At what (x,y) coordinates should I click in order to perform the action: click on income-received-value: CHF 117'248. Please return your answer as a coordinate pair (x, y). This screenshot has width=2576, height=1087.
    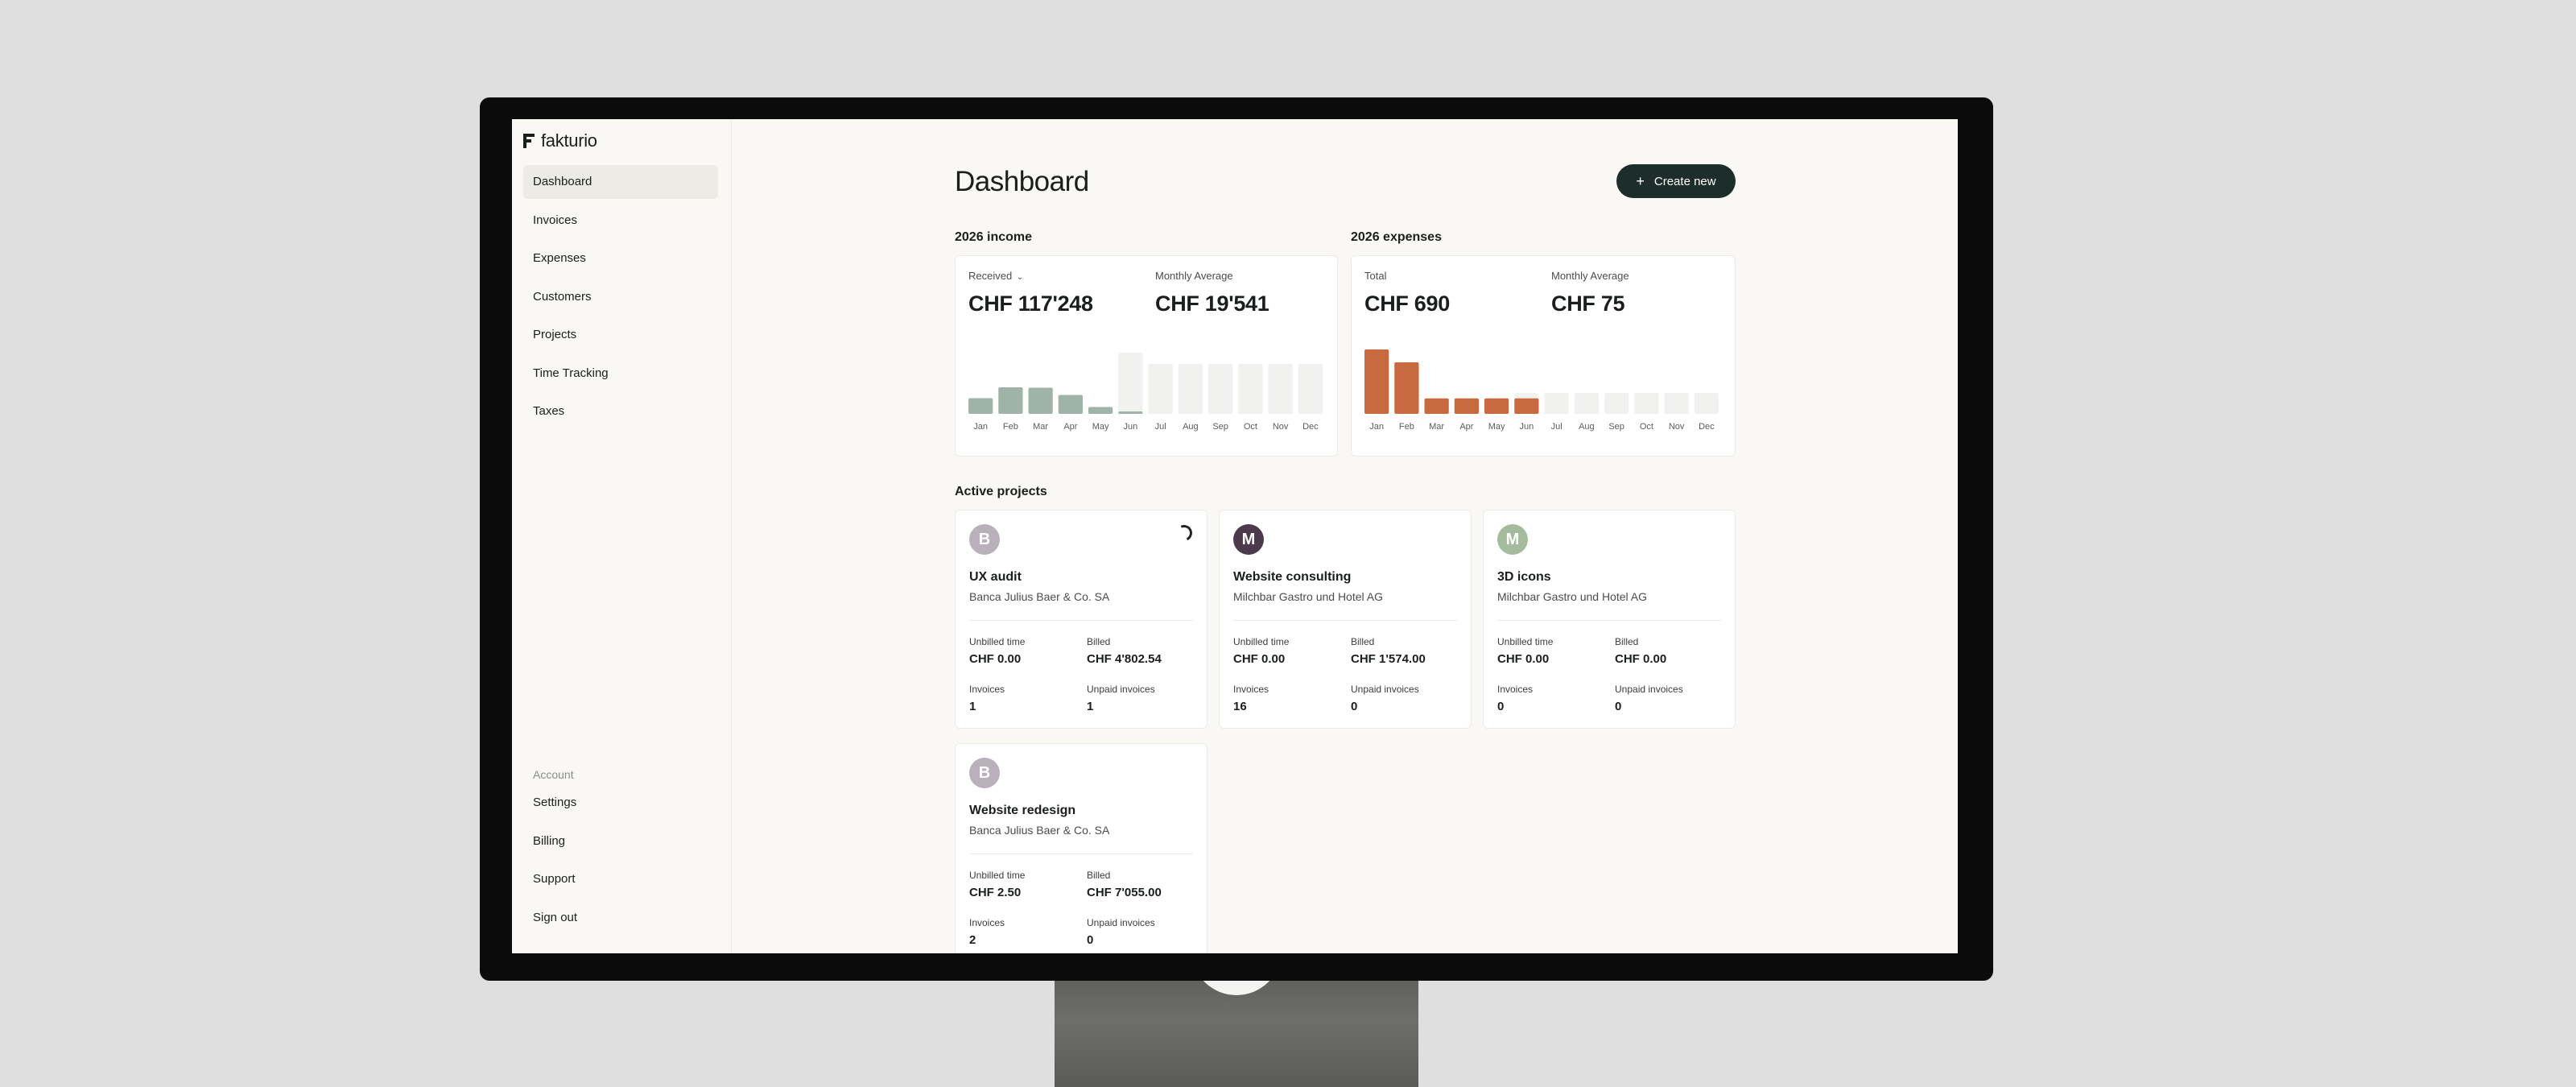
    Looking at the image, I should click on (1030, 303).